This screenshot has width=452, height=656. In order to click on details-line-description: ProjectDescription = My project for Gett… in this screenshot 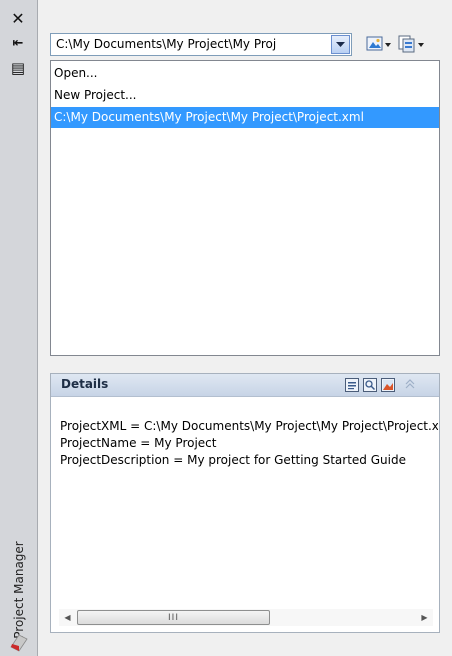, I will do `click(233, 460)`.